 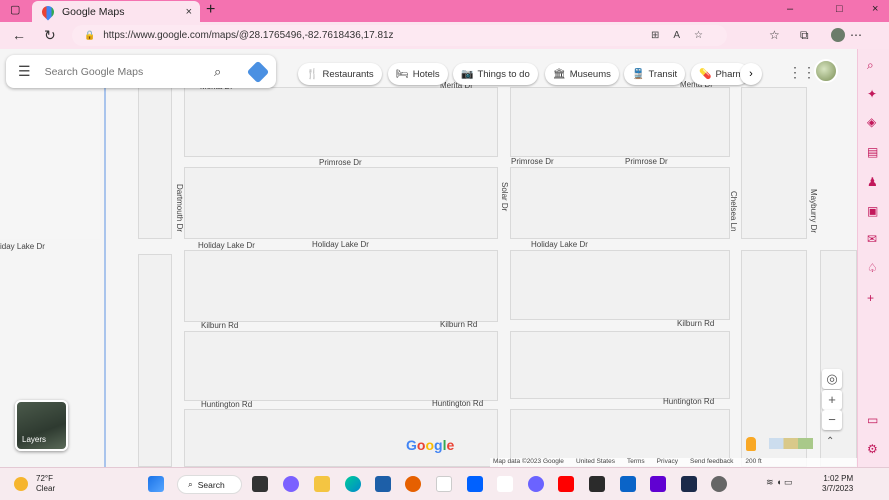 What do you see at coordinates (105, 275) in the screenshot?
I see `waterway` at bounding box center [105, 275].